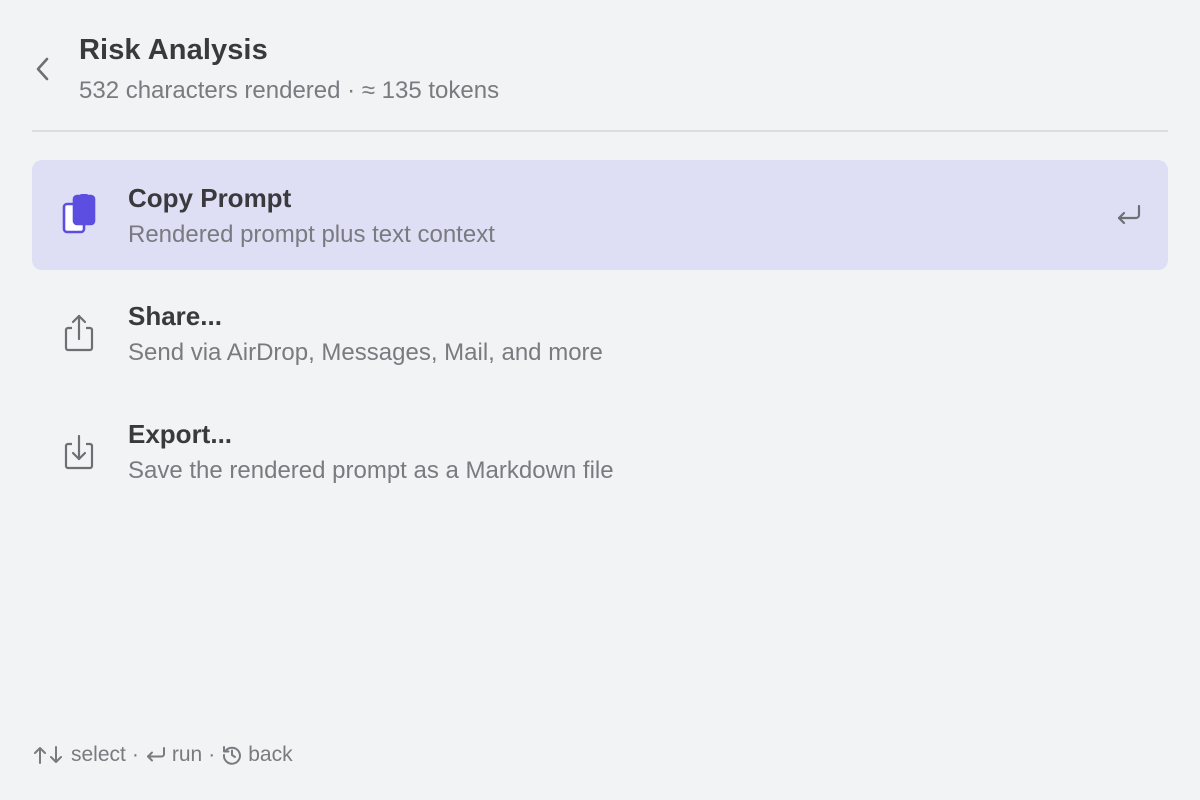 Image resolution: width=1200 pixels, height=800 pixels. Describe the element at coordinates (289, 90) in the screenshot. I see `page-subtitle: 532 characters rendered · ≈ 135 tokens` at that location.